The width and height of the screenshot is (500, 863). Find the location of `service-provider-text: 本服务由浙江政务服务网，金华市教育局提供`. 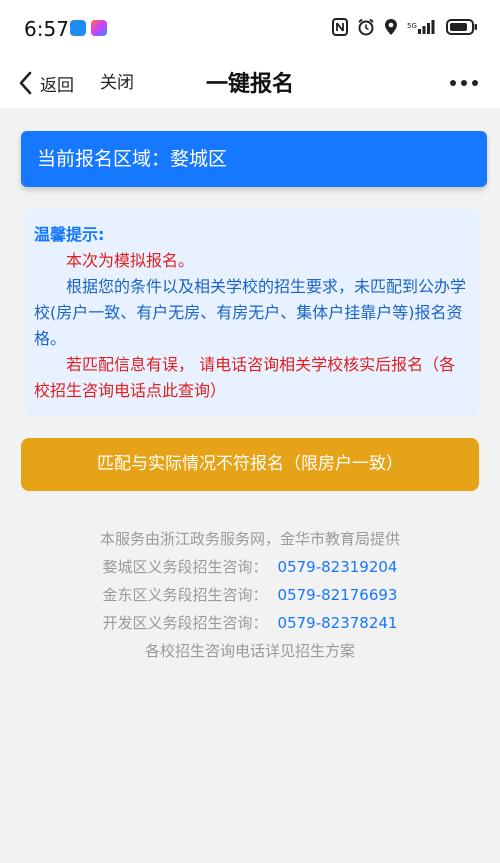

service-provider-text: 本服务由浙江政务服务网，金华市教育局提供 is located at coordinates (249, 539).